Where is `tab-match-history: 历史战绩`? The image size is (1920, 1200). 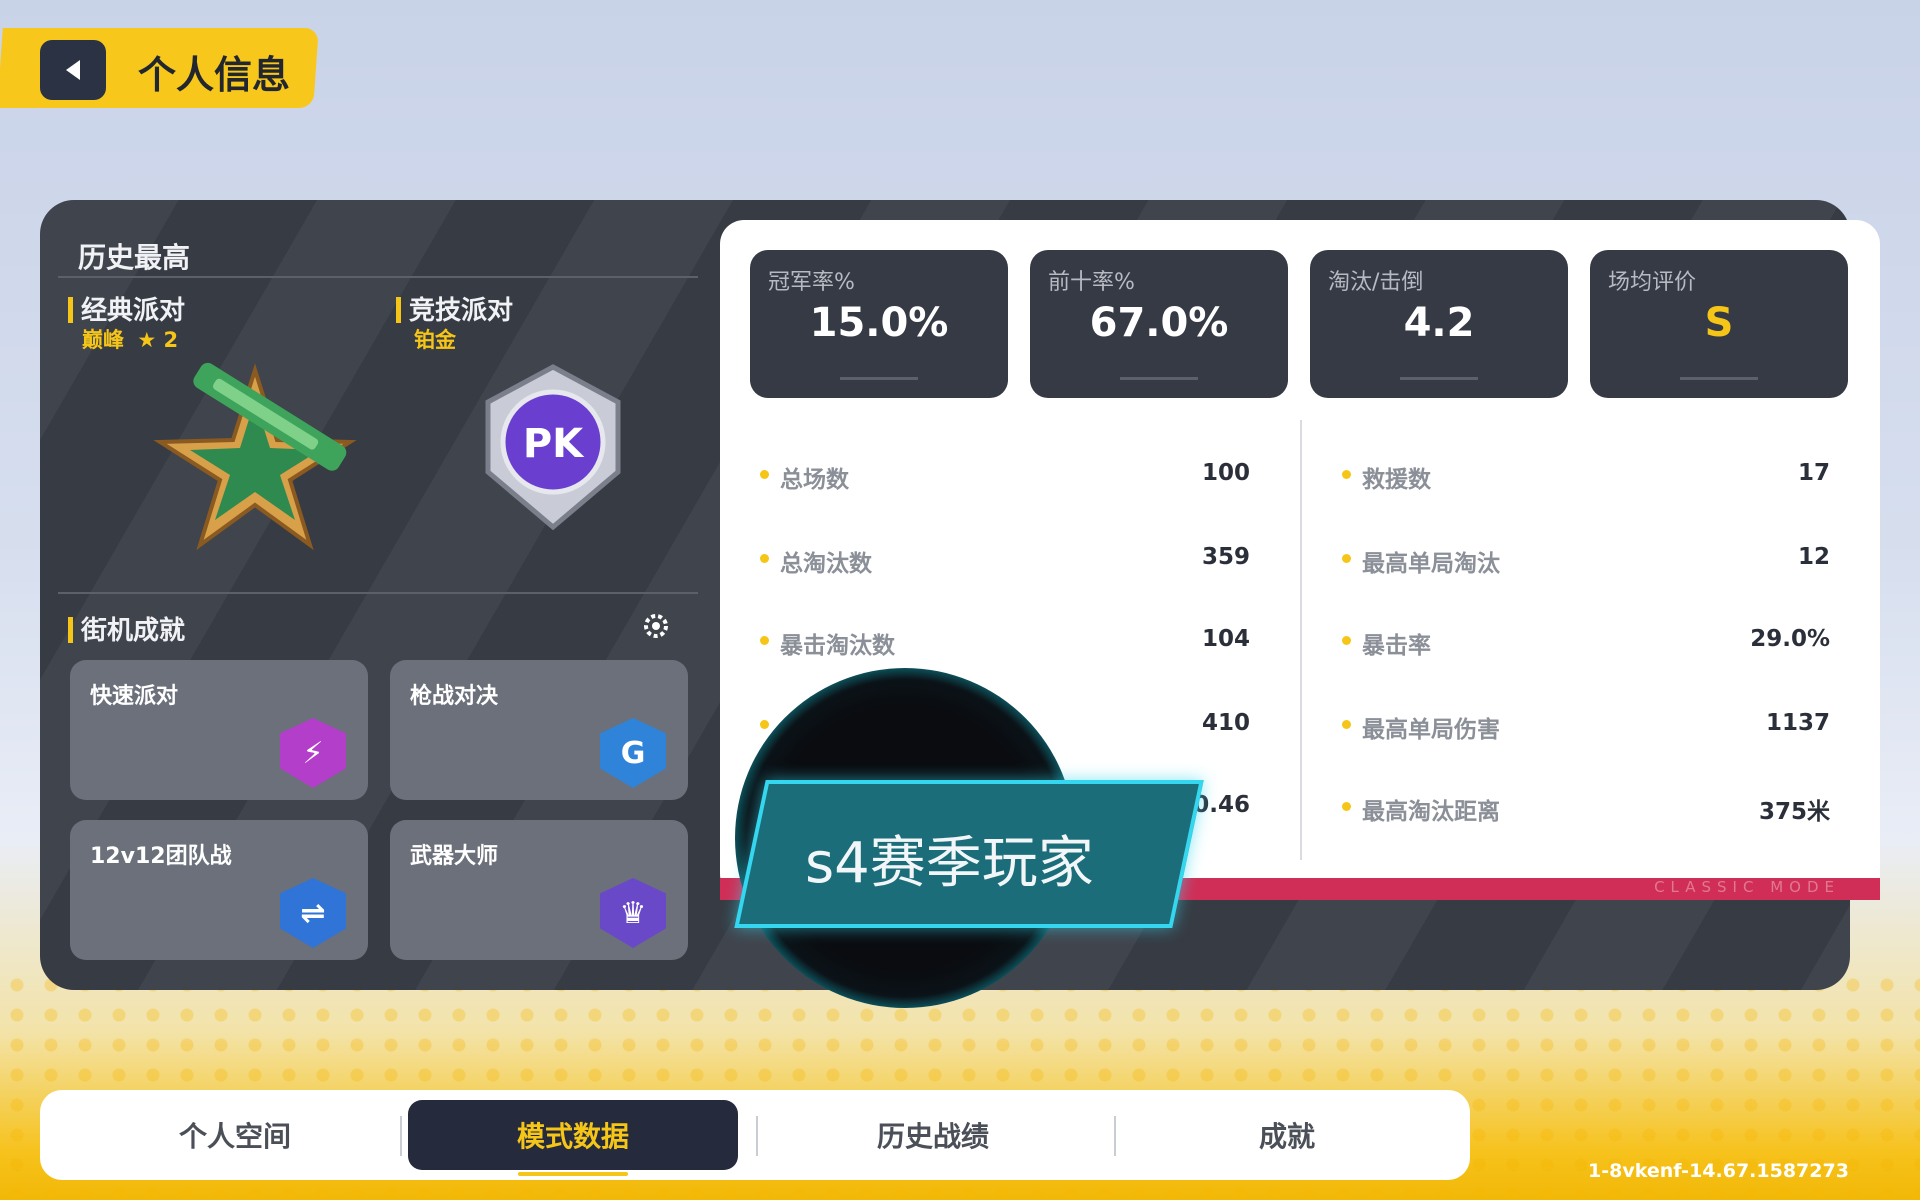
tab-match-history: 历史战绩 is located at coordinates (933, 1135).